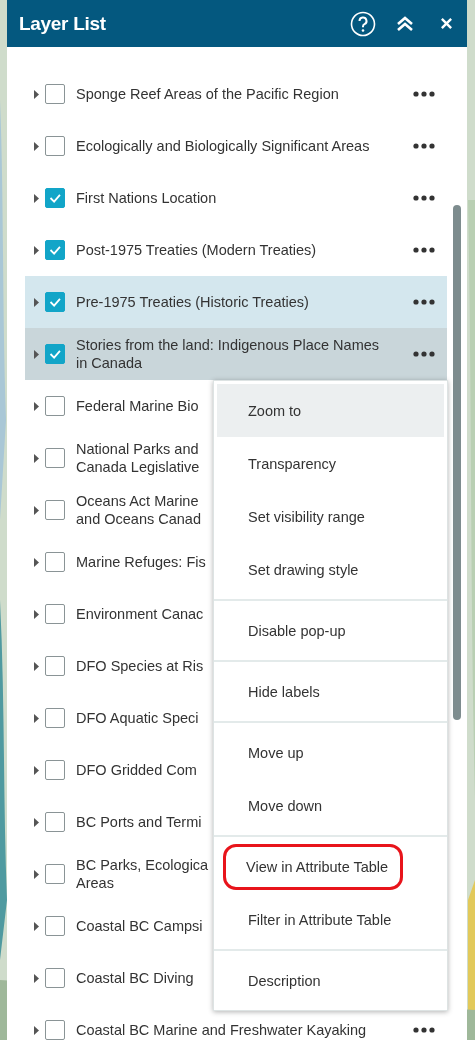 This screenshot has height=1040, width=475. Describe the element at coordinates (137, 406) in the screenshot. I see `layer-name: Federal Marine Bio` at that location.